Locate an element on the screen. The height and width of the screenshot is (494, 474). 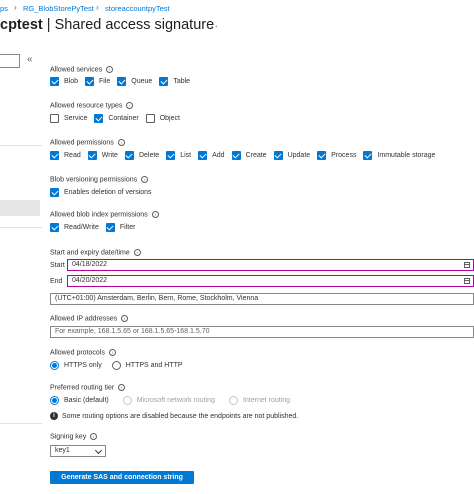
delete-versions-checkbox: Enables deletion of versions is located at coordinates (101, 192).